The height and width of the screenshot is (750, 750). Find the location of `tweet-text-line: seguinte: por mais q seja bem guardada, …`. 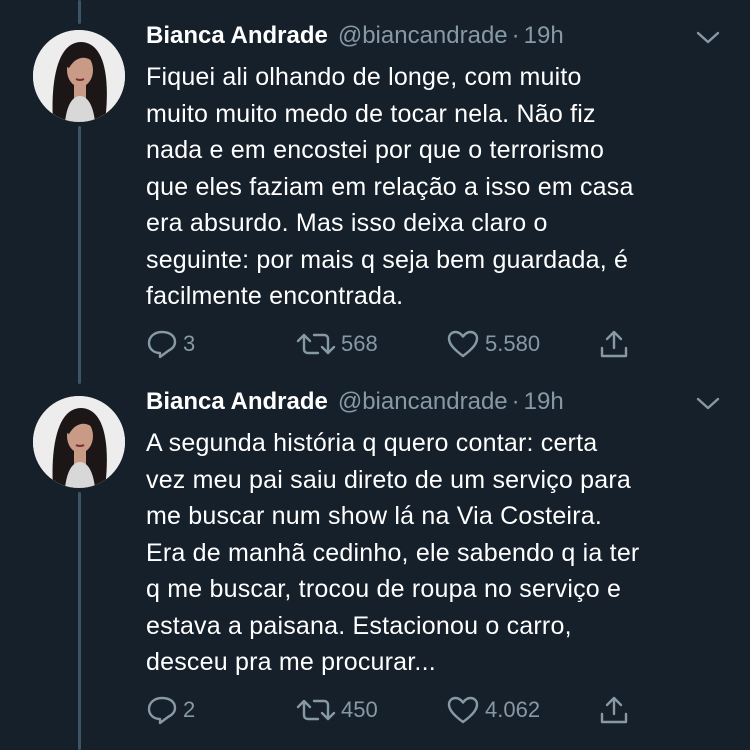

tweet-text-line: seguinte: por mais q seja bem guardada, … is located at coordinates (387, 259).